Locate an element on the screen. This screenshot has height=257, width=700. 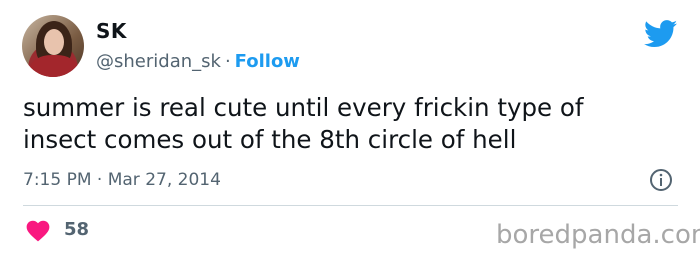
timestamp: 7:15 PM · Mar 27, 2014 is located at coordinates (122, 180).